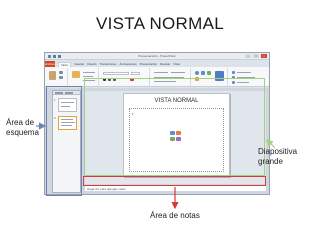 The image size is (320, 240). Describe the element at coordinates (175, 215) in the screenshot. I see `notes-area-label: Área de notas` at that location.